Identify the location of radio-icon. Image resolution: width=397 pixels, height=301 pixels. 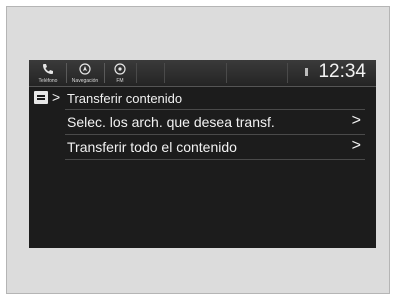
(120, 69).